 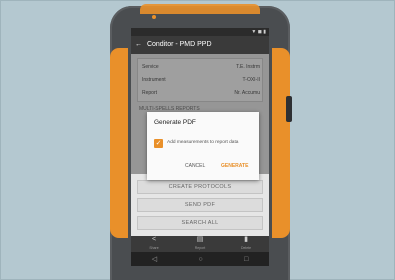 I want to click on cancel-button: CANCEL, so click(x=195, y=166).